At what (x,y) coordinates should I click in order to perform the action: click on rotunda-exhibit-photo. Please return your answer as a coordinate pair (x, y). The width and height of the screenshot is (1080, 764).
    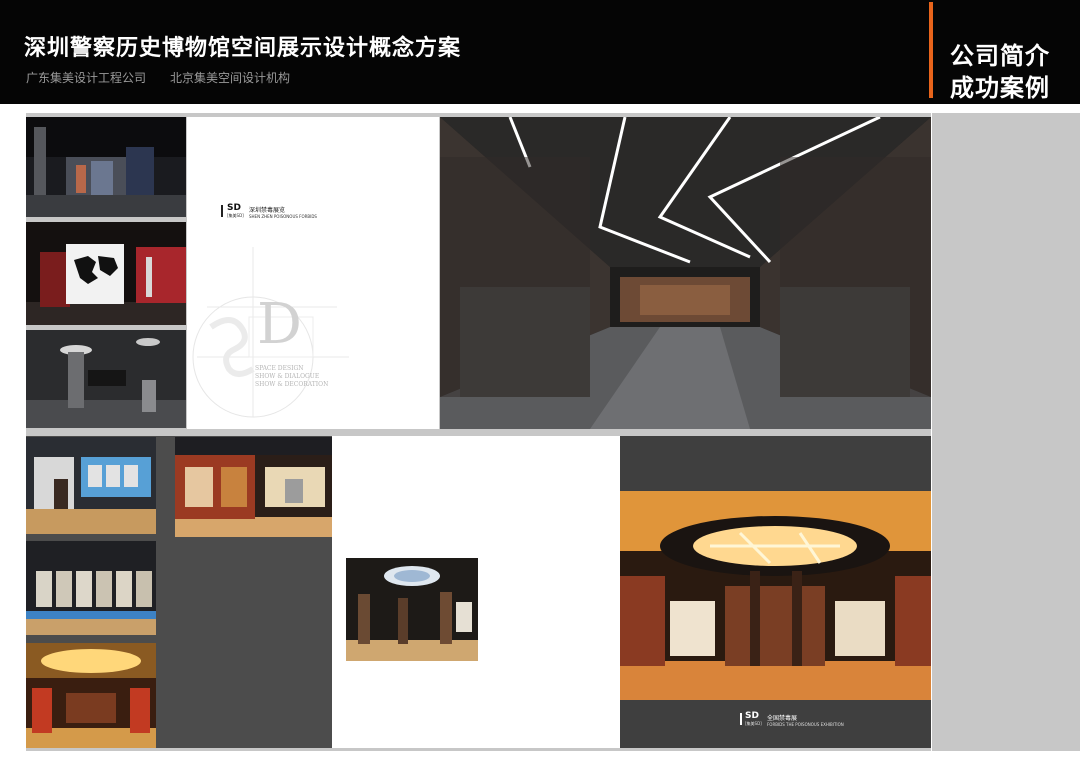
    Looking at the image, I should click on (775, 595).